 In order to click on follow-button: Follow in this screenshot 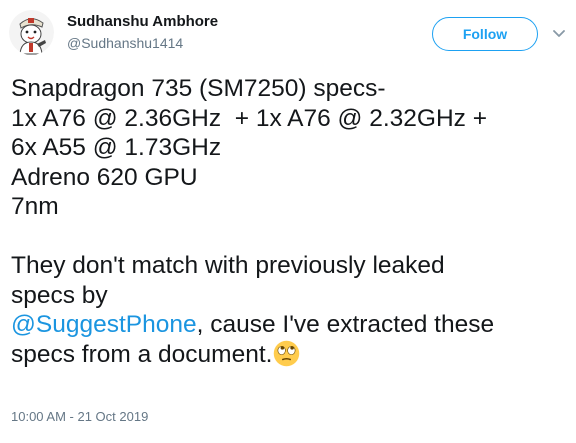, I will do `click(485, 34)`.